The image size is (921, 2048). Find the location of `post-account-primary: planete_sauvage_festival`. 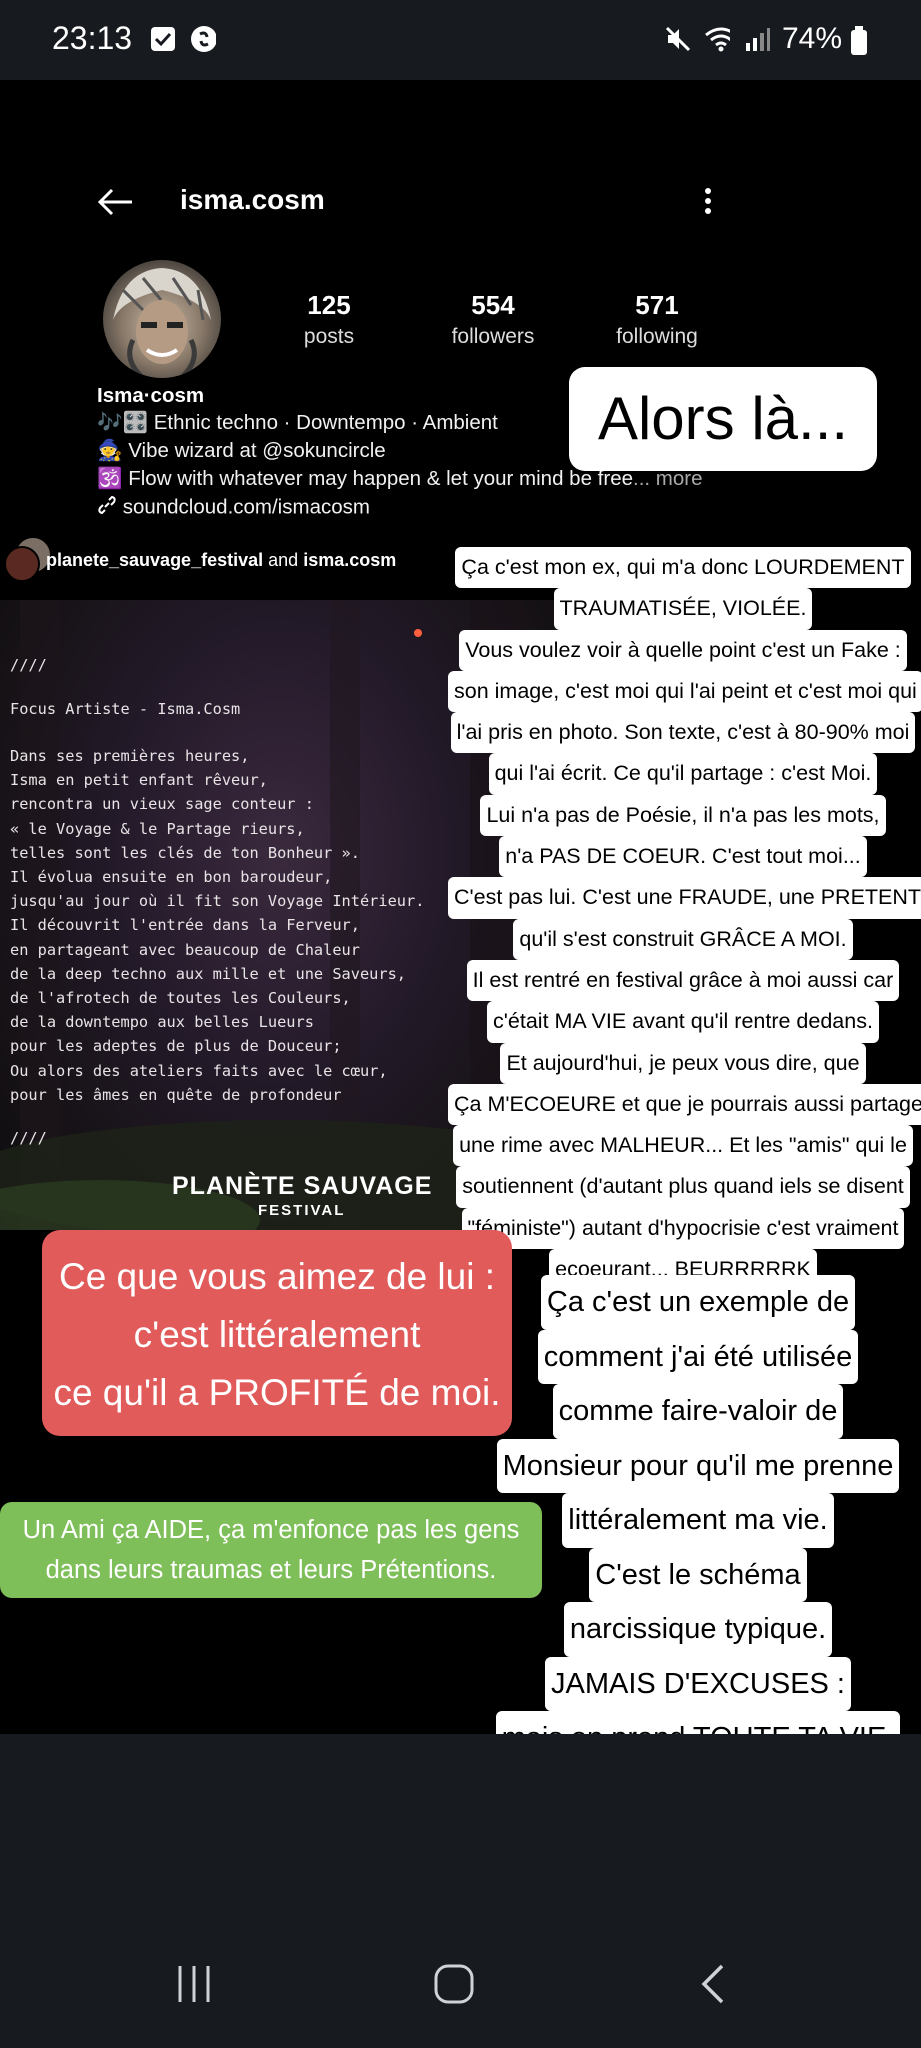

post-account-primary: planete_sauvage_festival is located at coordinates (154, 560).